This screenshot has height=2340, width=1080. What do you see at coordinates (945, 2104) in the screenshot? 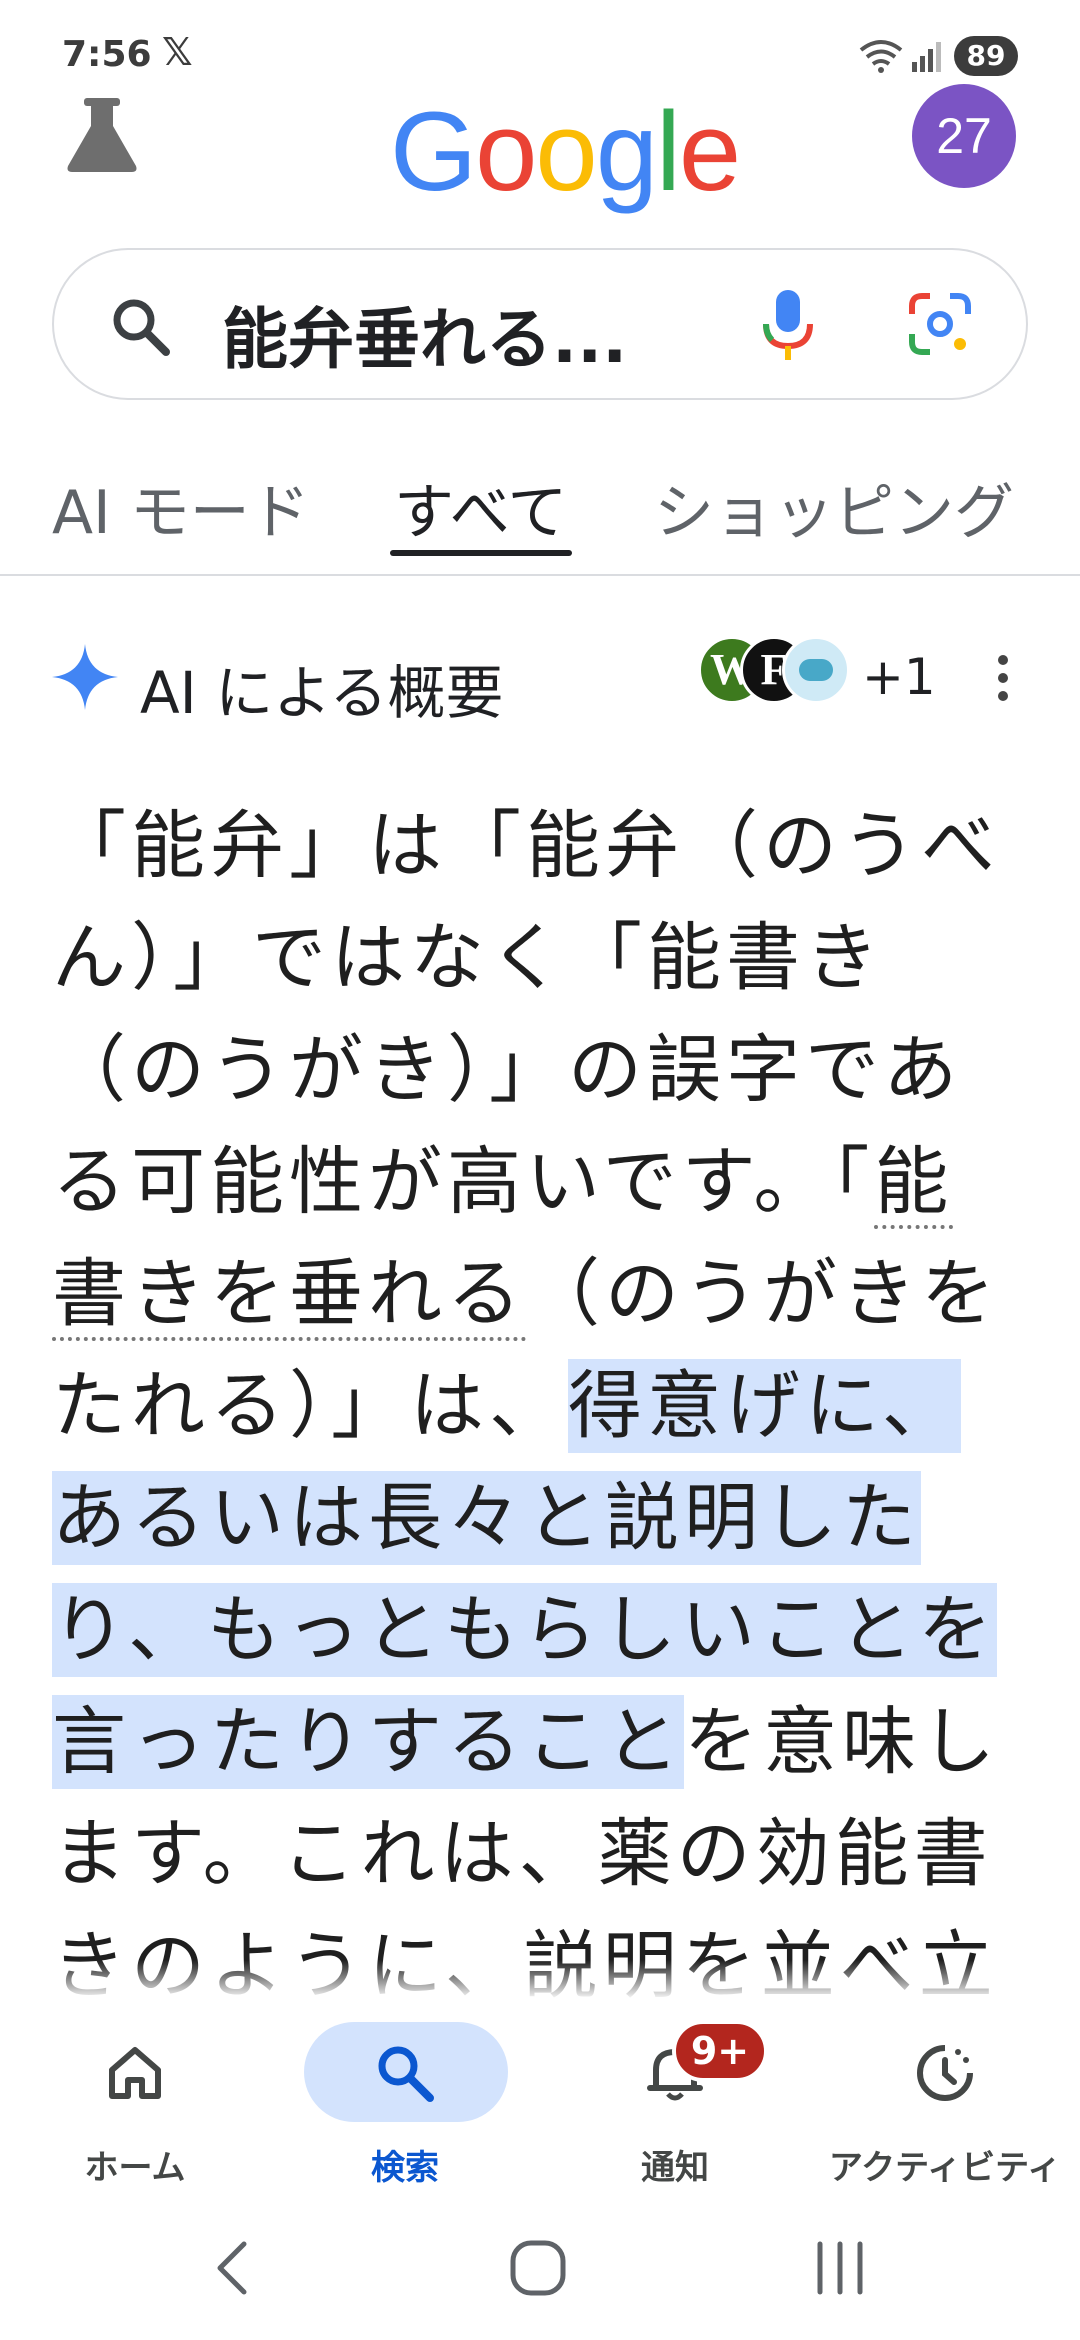
I see `nav-activity: アクティビティ` at bounding box center [945, 2104].